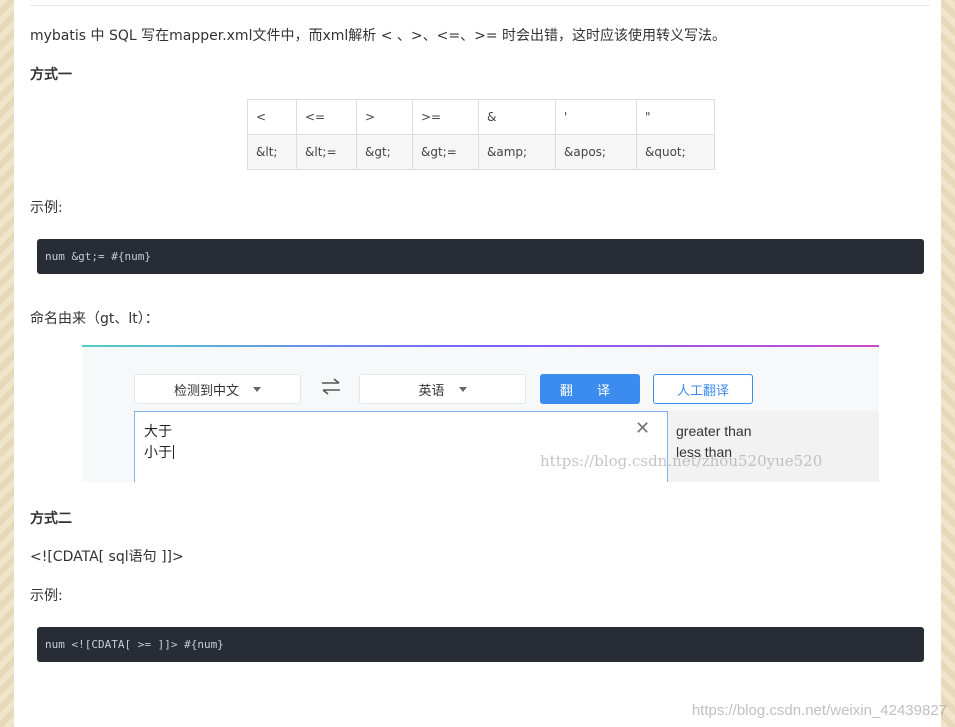 This screenshot has height=727, width=955. Describe the element at coordinates (46, 208) in the screenshot. I see `example-label-one: 示例:` at that location.